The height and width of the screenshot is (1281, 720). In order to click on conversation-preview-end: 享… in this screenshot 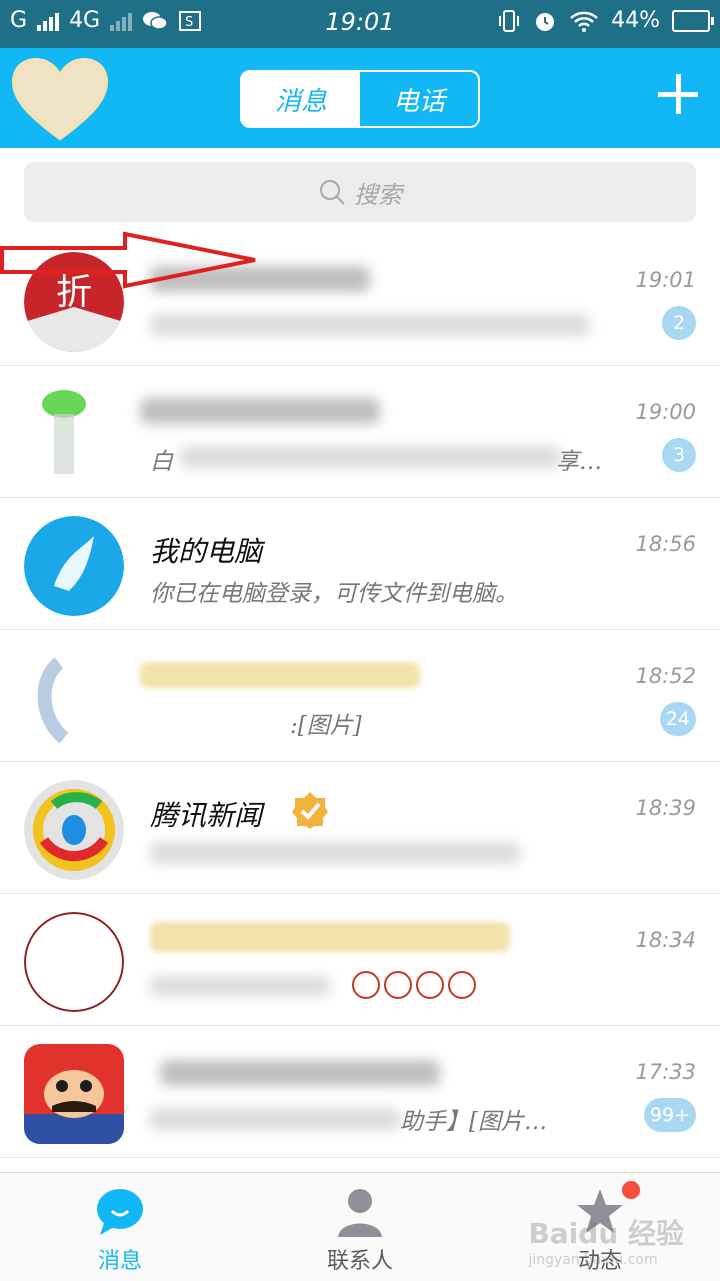, I will do `click(579, 462)`.